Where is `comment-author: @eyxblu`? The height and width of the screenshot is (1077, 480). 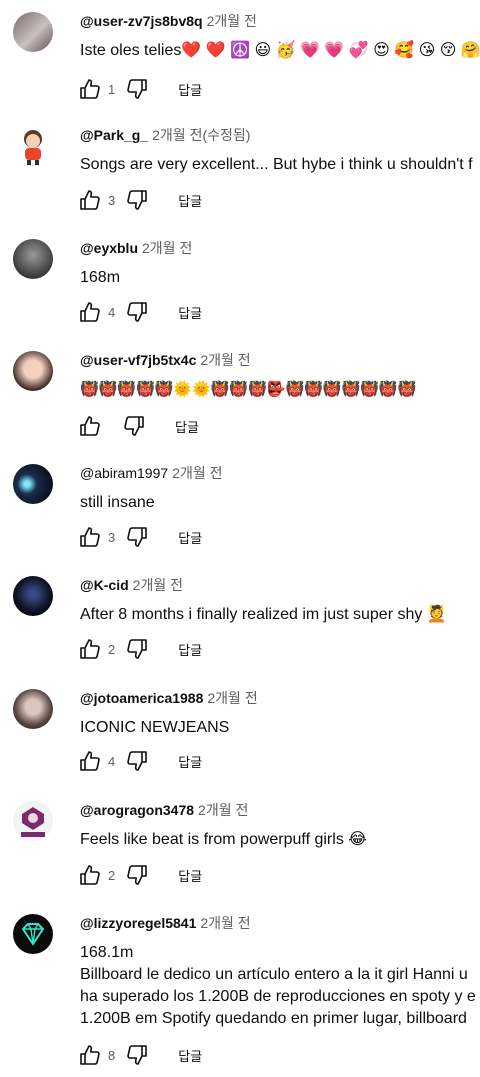
comment-author: @eyxblu is located at coordinates (109, 248).